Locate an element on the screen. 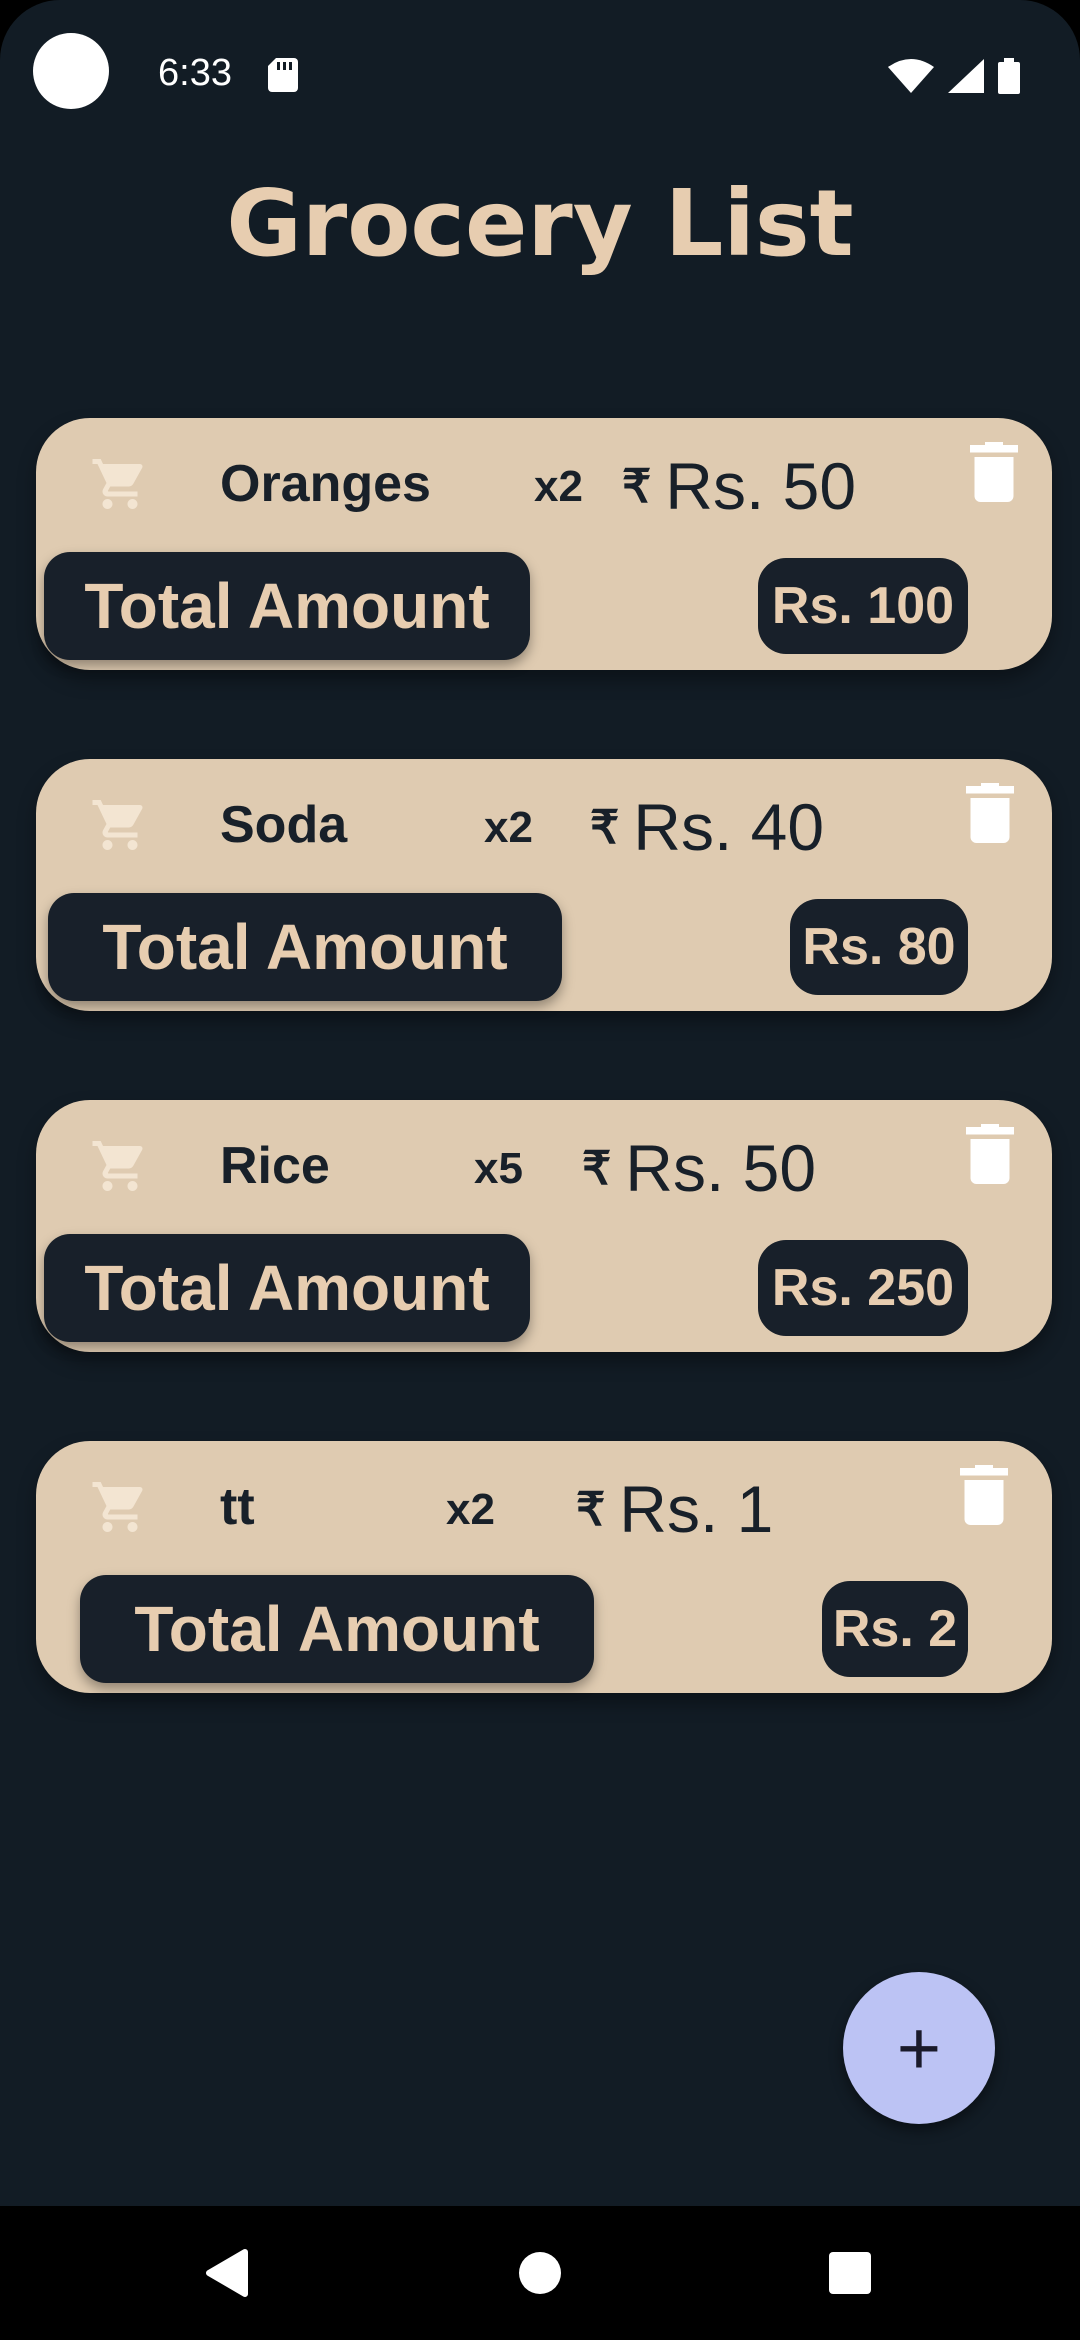  item-price: ₹ Rs. 1 is located at coordinates (674, 1509).